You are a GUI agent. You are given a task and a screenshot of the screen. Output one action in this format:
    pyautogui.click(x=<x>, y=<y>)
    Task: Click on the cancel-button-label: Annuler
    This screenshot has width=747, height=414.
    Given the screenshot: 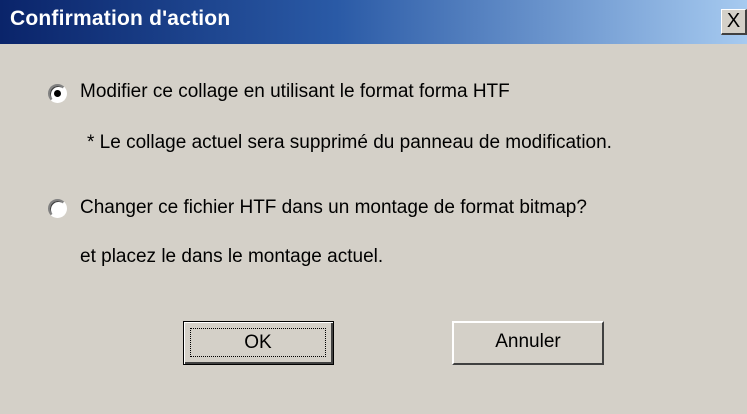 What is the action you would take?
    pyautogui.click(x=528, y=341)
    